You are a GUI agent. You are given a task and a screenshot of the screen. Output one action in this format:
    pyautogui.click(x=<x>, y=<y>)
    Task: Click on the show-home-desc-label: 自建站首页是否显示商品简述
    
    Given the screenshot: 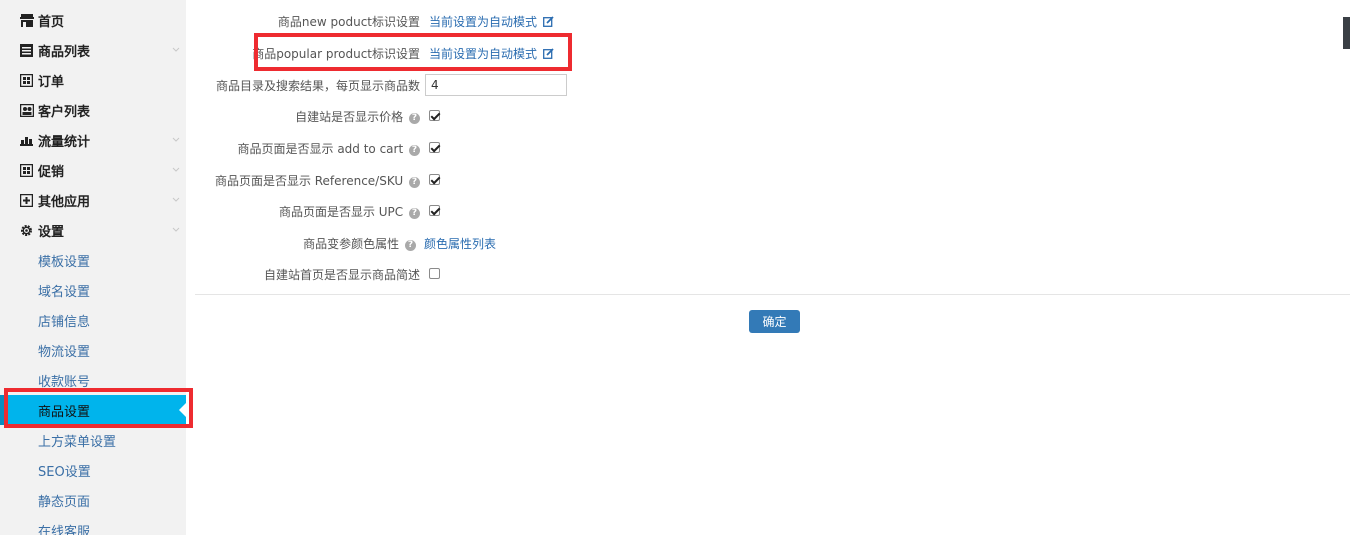 What is the action you would take?
    pyautogui.click(x=341, y=275)
    